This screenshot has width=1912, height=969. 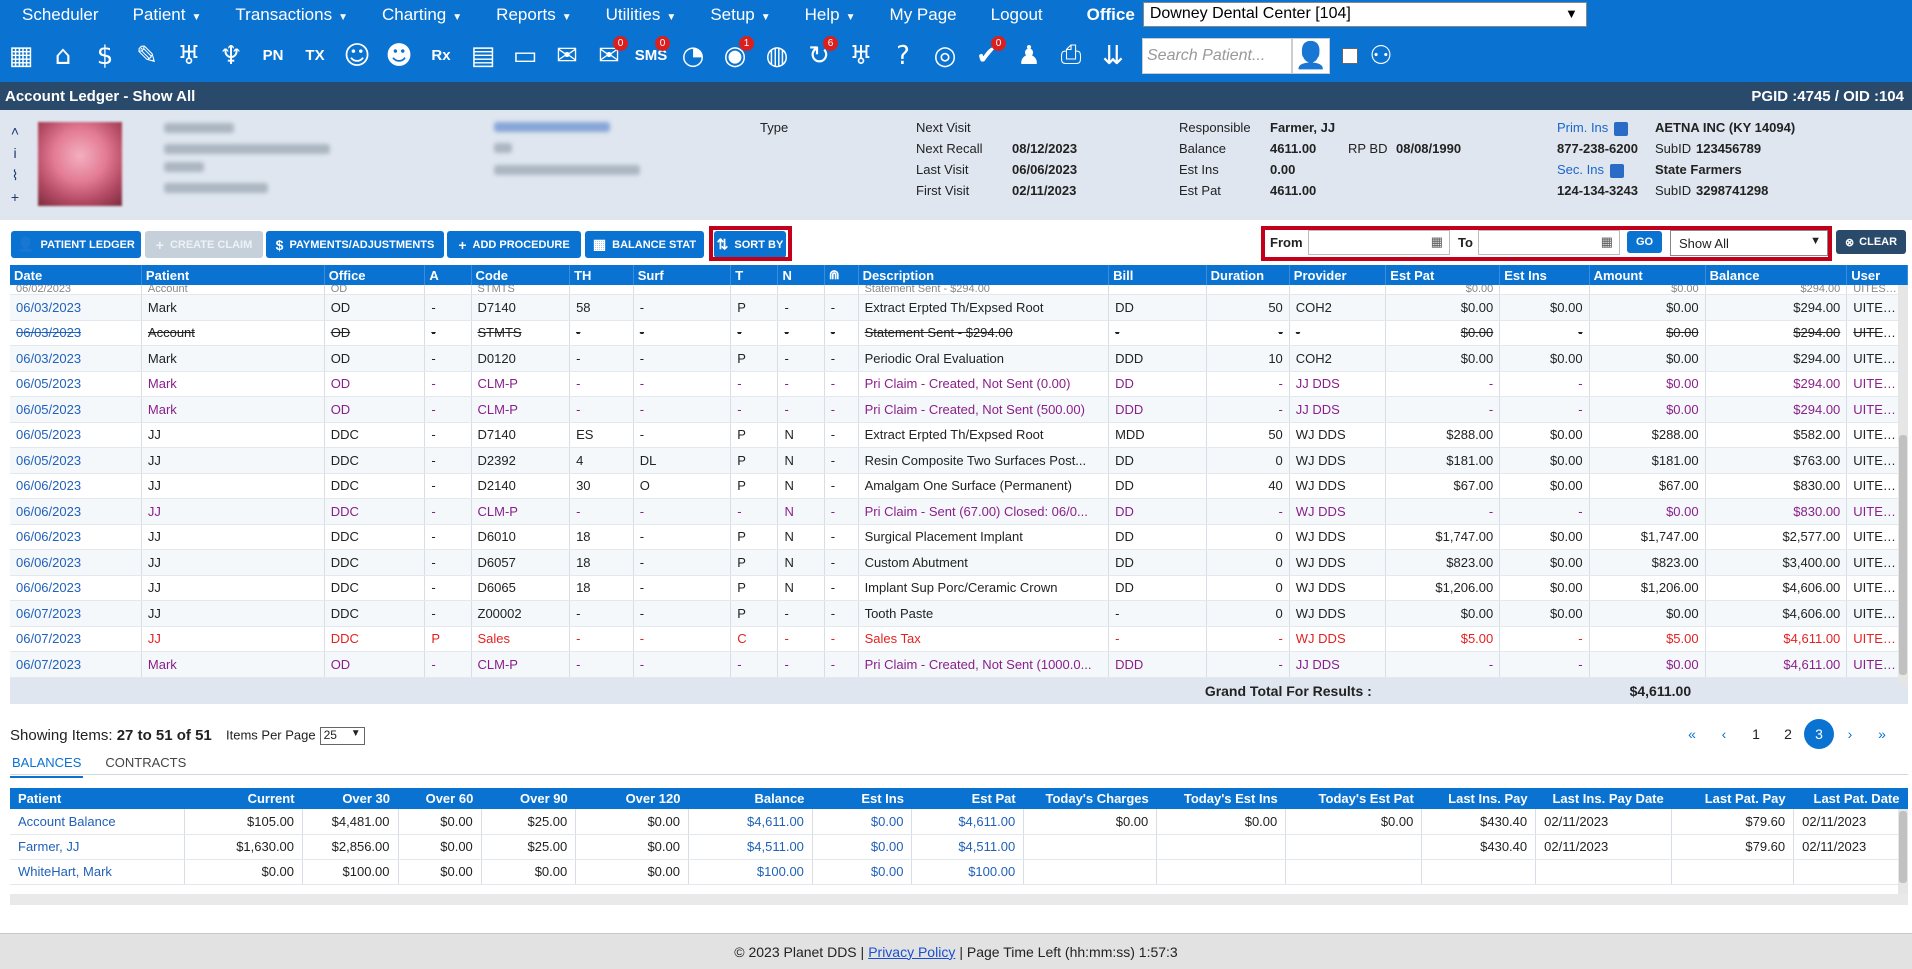 I want to click on payments-adjustments-button: $ PAYMENTS/ADJUSTMENTS, so click(x=355, y=244).